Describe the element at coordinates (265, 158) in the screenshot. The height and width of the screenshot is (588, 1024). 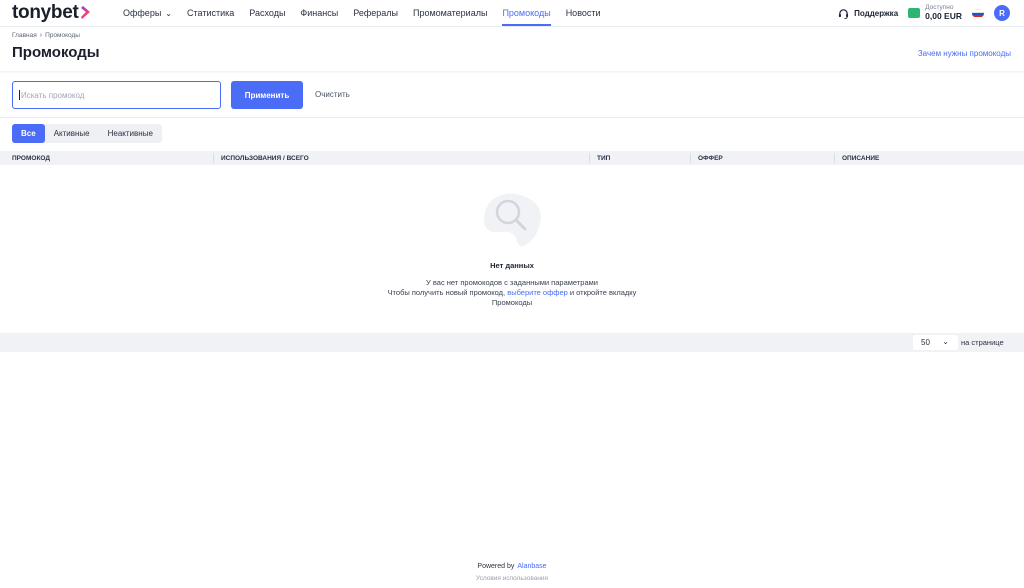
I see `column-header-usage: ИСПОЛЬЗОВАНИЯ / ВСЕГО` at that location.